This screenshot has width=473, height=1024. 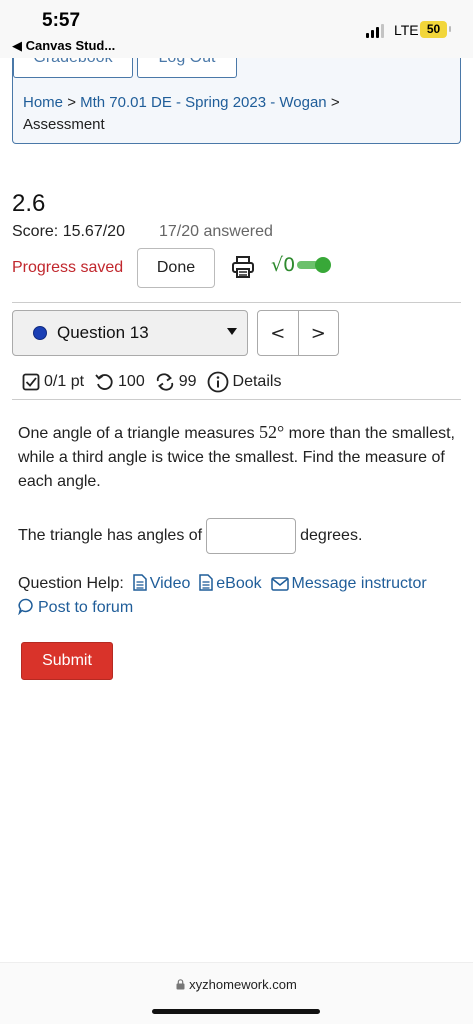 I want to click on speech-bubble-icon, so click(x=25, y=607).